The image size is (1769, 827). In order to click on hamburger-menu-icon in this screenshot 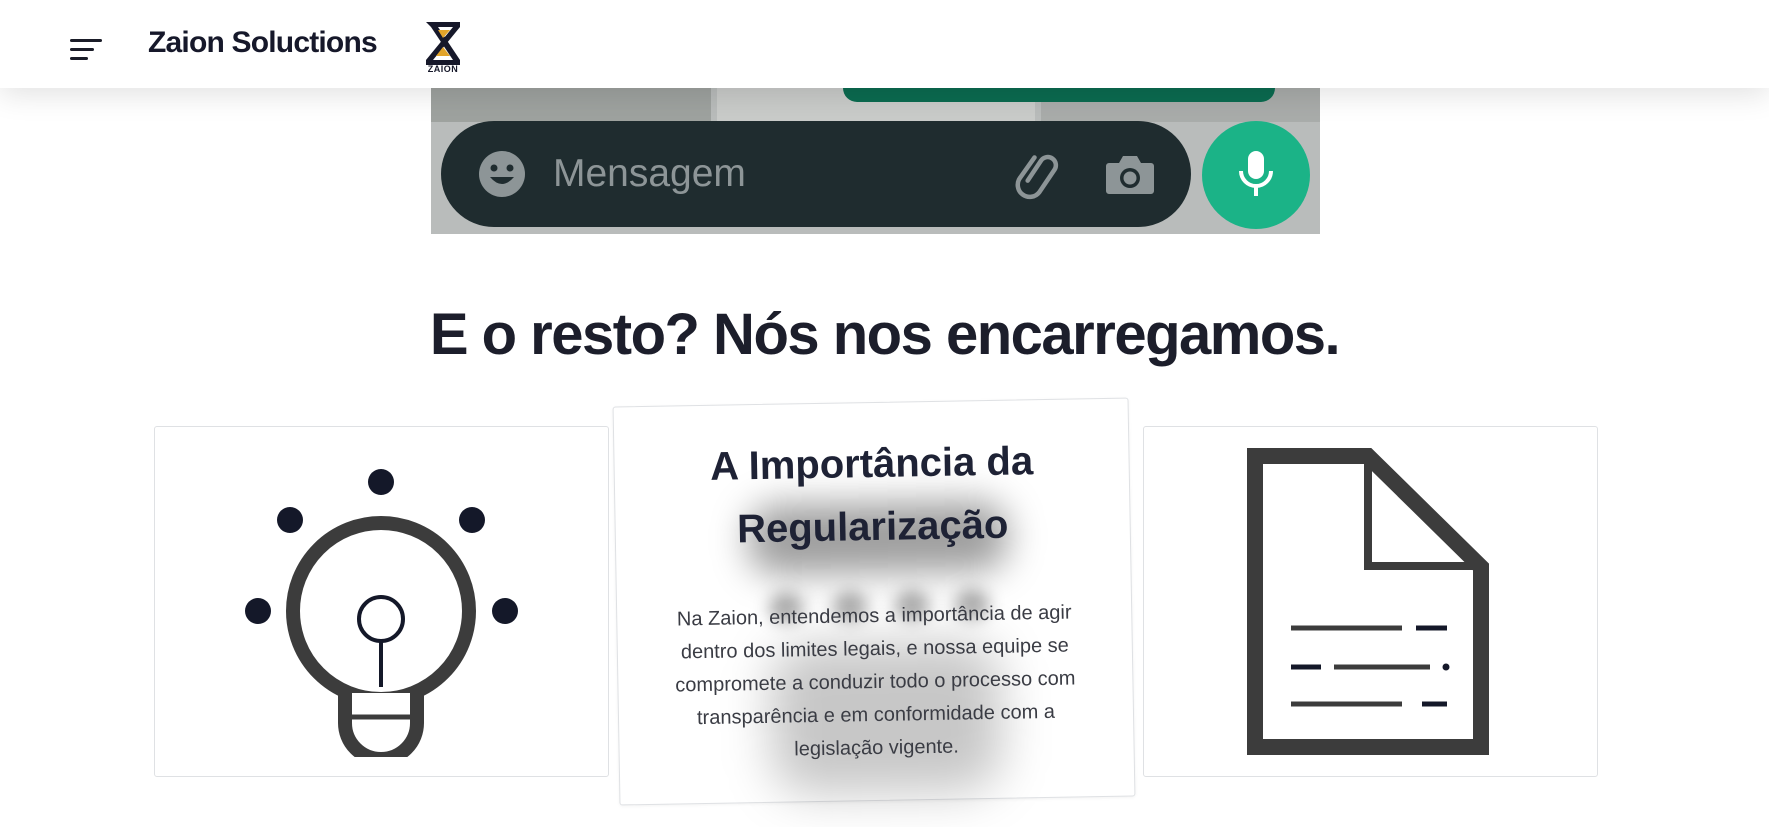, I will do `click(88, 50)`.